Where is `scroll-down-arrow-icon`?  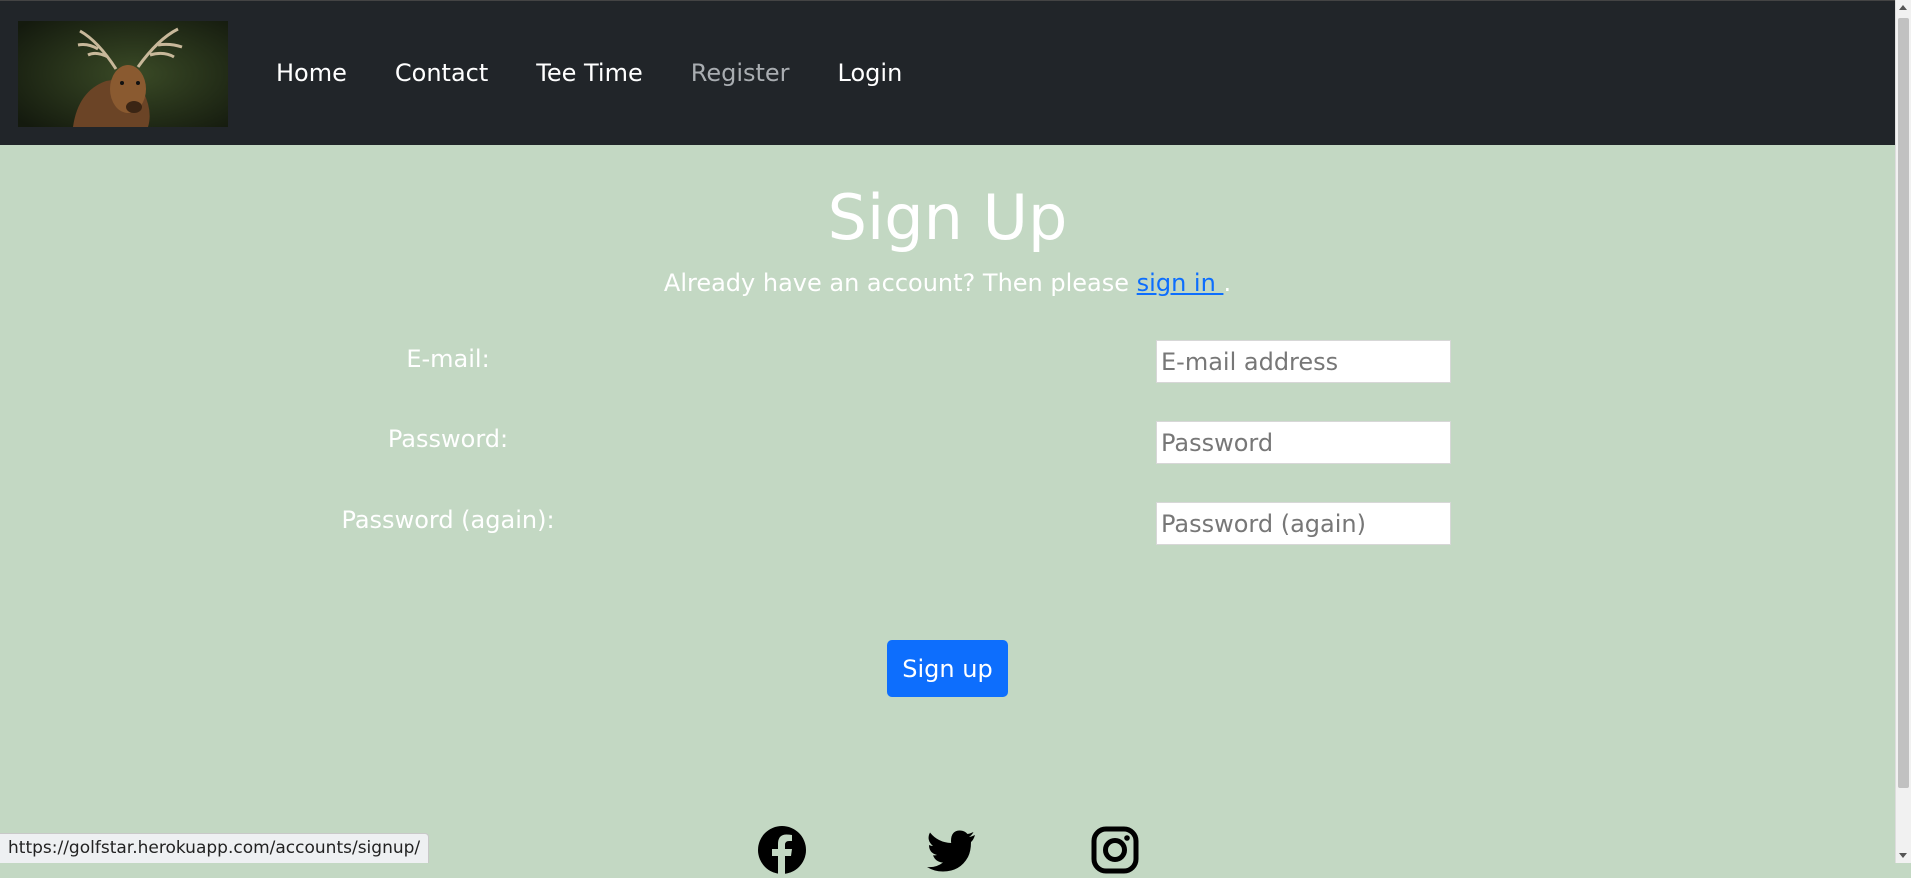
scroll-down-arrow-icon is located at coordinates (1903, 855).